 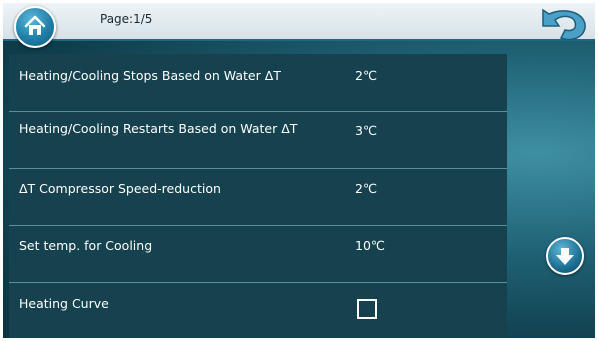 I want to click on setting-row-compressor-delta: ΔT Compressor Speed-reduction 2℃, so click(x=258, y=197).